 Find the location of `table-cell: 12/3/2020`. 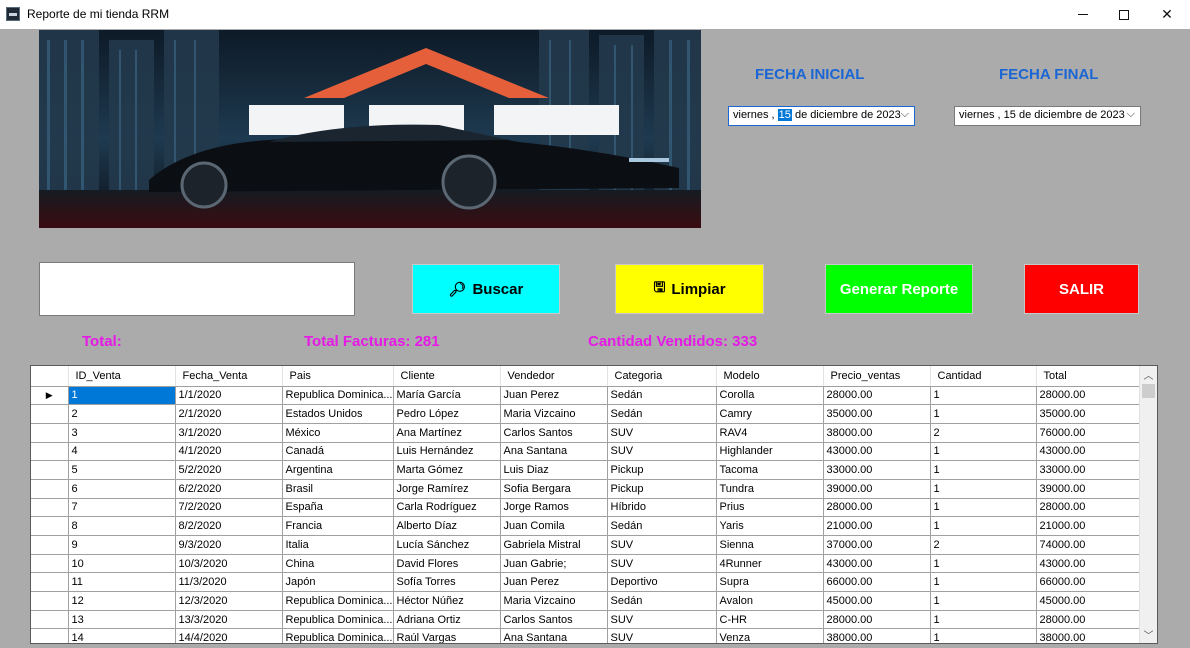

table-cell: 12/3/2020 is located at coordinates (229, 601).